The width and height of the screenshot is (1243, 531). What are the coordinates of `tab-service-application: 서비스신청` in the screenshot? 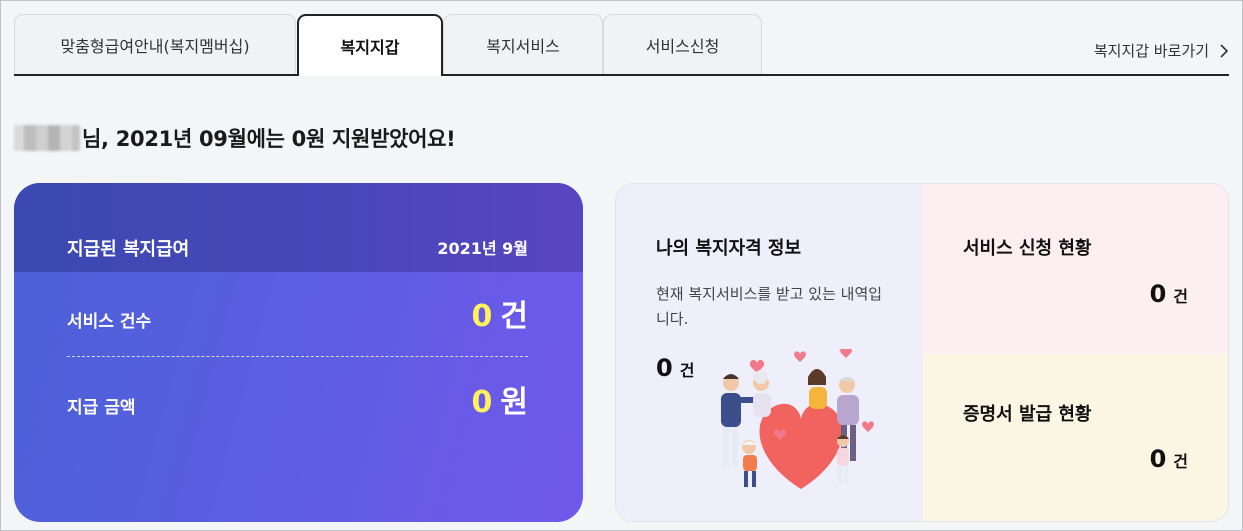 It's located at (682, 44).